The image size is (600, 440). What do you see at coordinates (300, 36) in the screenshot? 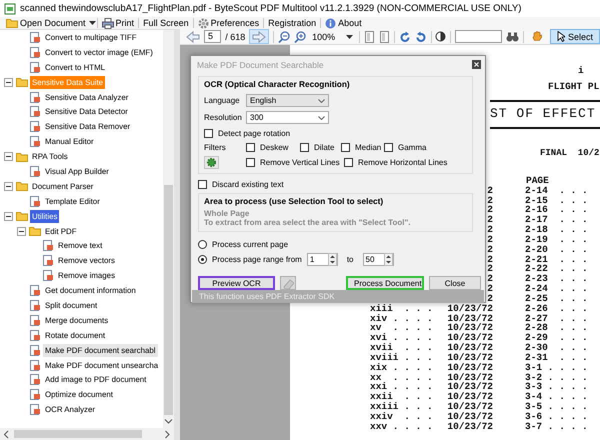
I see `zoom-in-icon` at bounding box center [300, 36].